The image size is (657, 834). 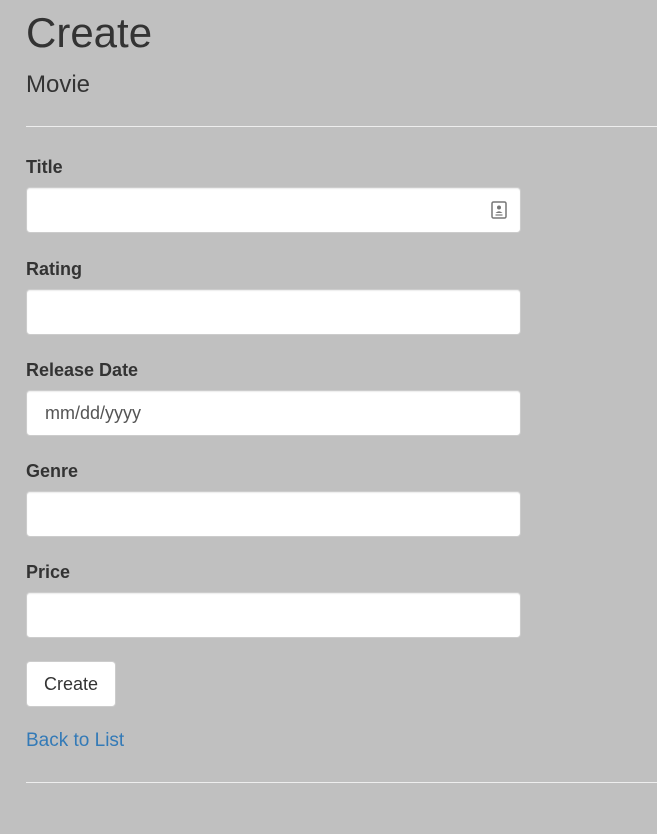 I want to click on release-date-label: Release Date, so click(x=82, y=370).